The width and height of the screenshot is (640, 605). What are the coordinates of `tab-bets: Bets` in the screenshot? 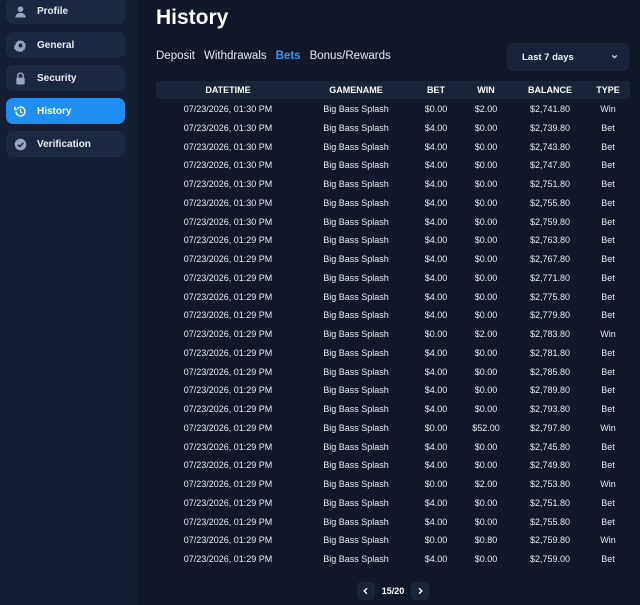 It's located at (288, 56).